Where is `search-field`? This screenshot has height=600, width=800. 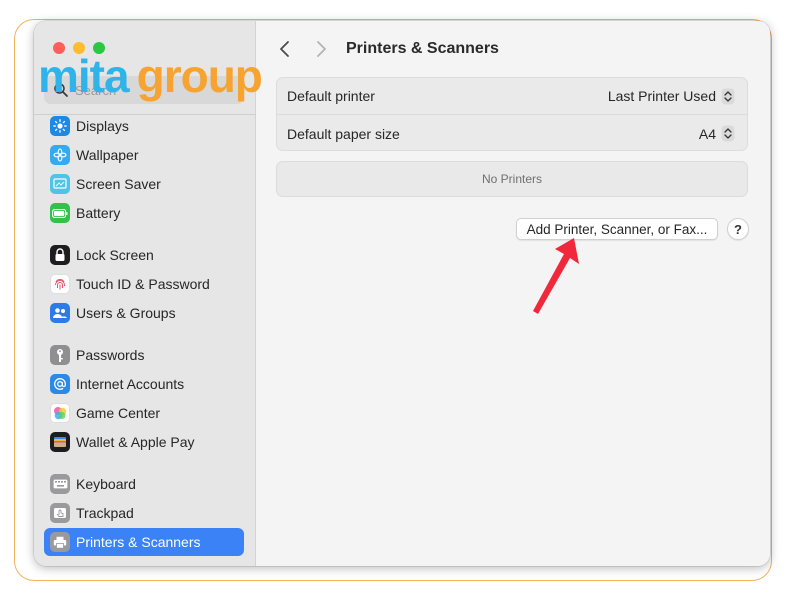 search-field is located at coordinates (144, 90).